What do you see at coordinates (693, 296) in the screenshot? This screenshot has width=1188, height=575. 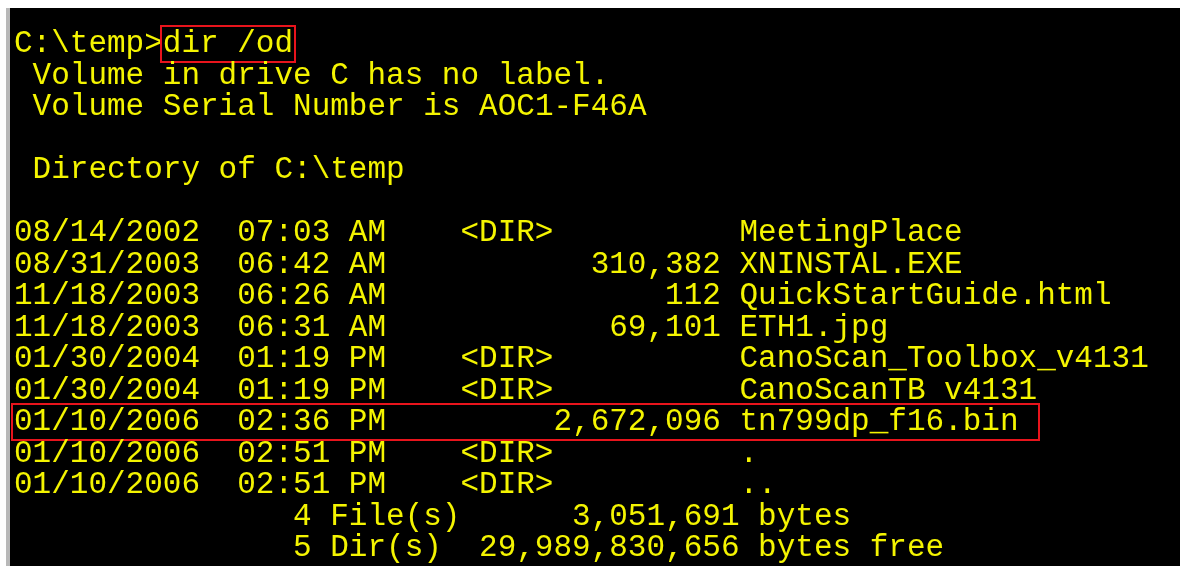 I see `file-size: 112` at bounding box center [693, 296].